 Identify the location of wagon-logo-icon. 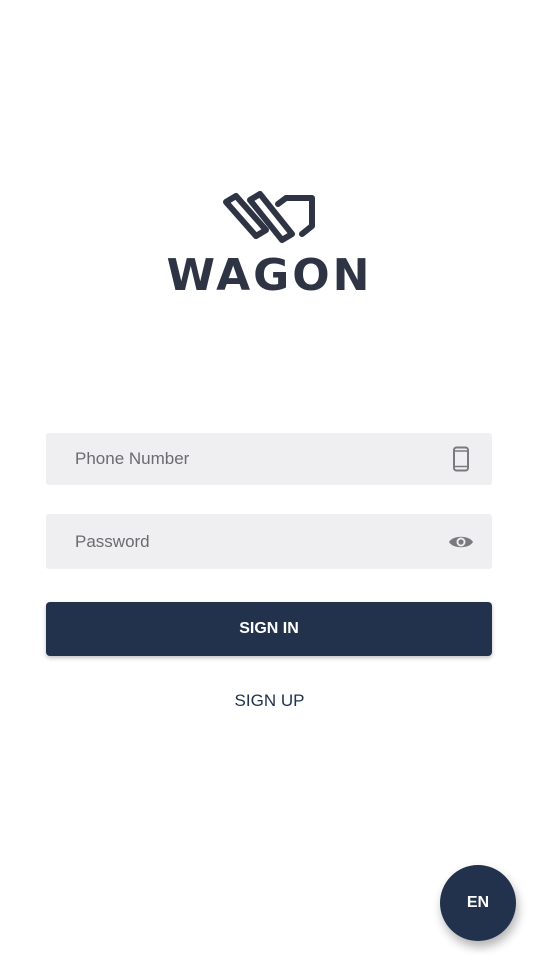
(268, 217).